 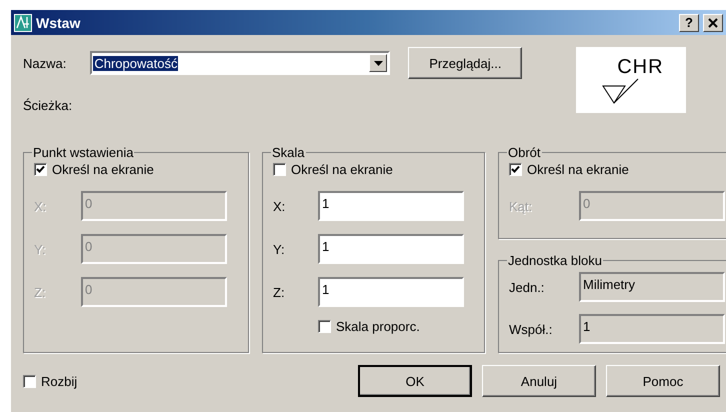 I want to click on field-label: Z:, so click(x=279, y=292).